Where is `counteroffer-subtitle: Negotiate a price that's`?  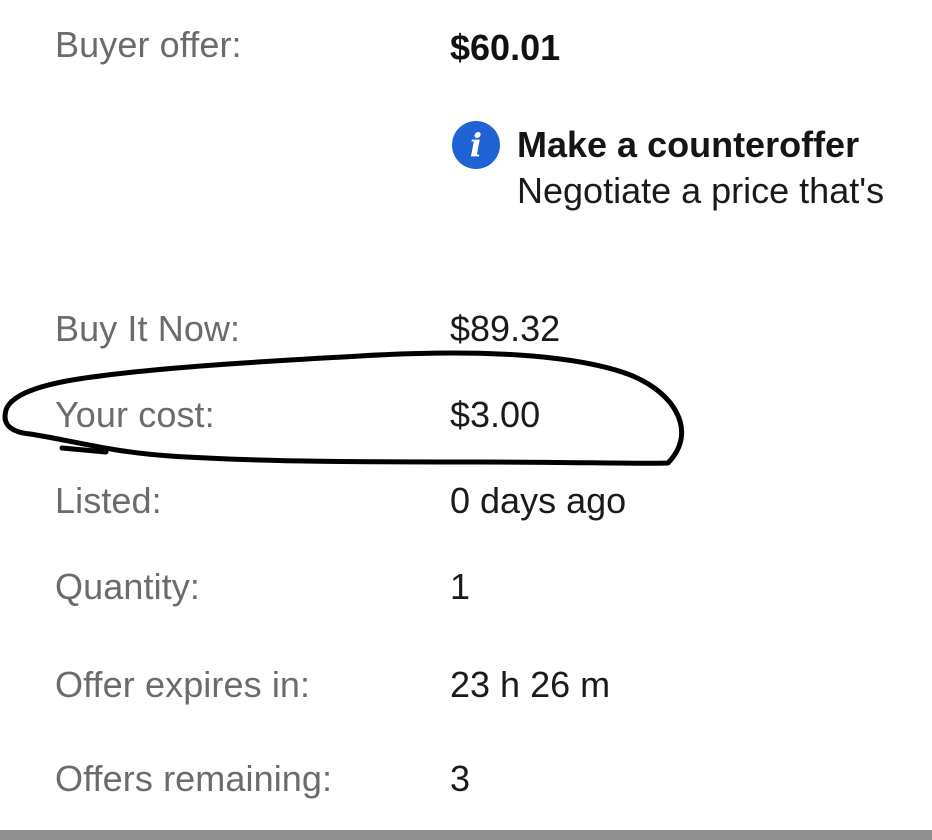 counteroffer-subtitle: Negotiate a price that's is located at coordinates (701, 190).